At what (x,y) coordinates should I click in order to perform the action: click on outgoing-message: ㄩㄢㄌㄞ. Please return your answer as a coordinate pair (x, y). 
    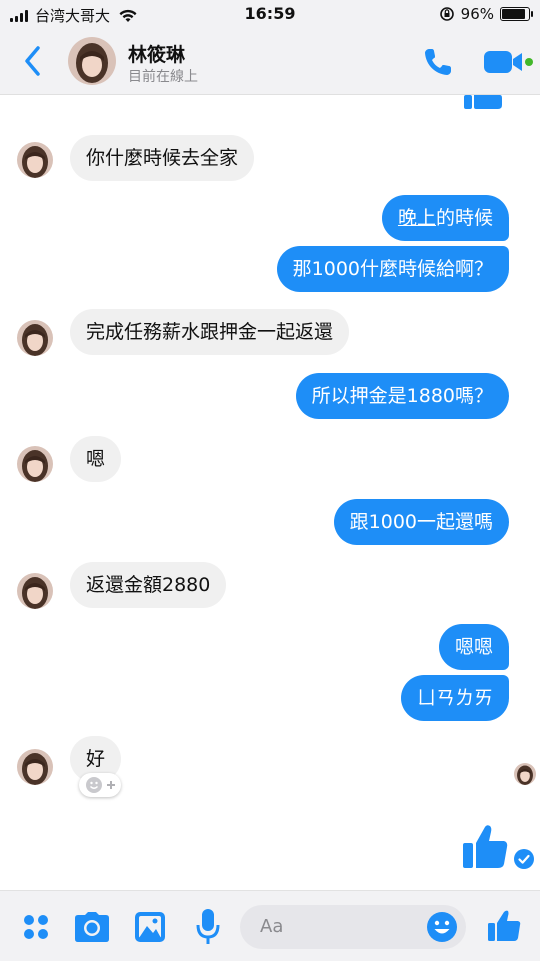
    Looking at the image, I should click on (454, 698).